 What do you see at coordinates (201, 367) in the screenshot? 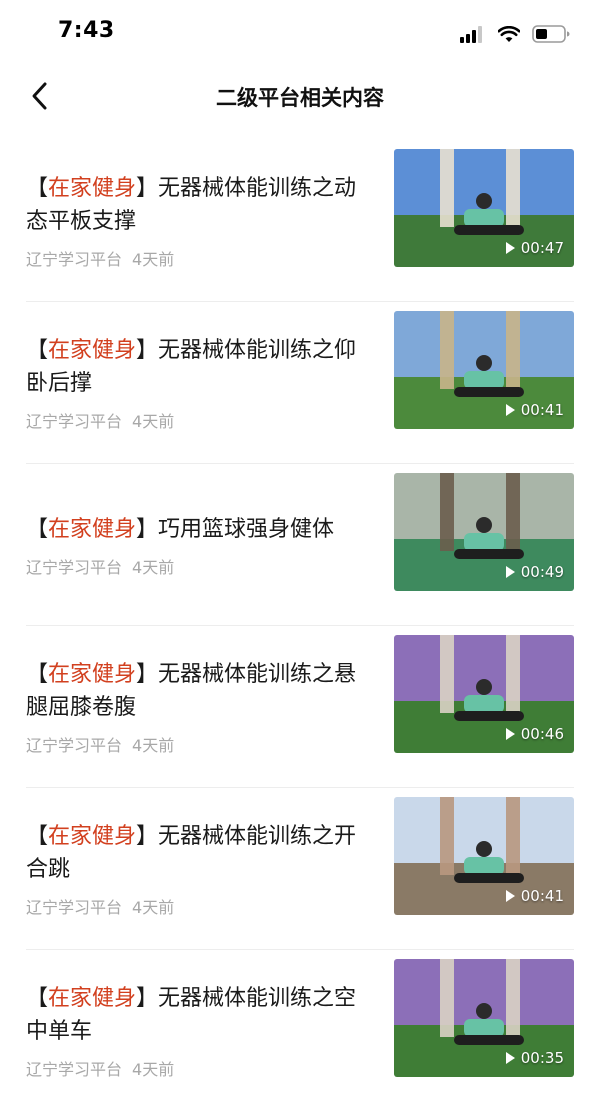
I see `item-title: 【在家健身】无器械体能训练之仰卧后撑` at bounding box center [201, 367].